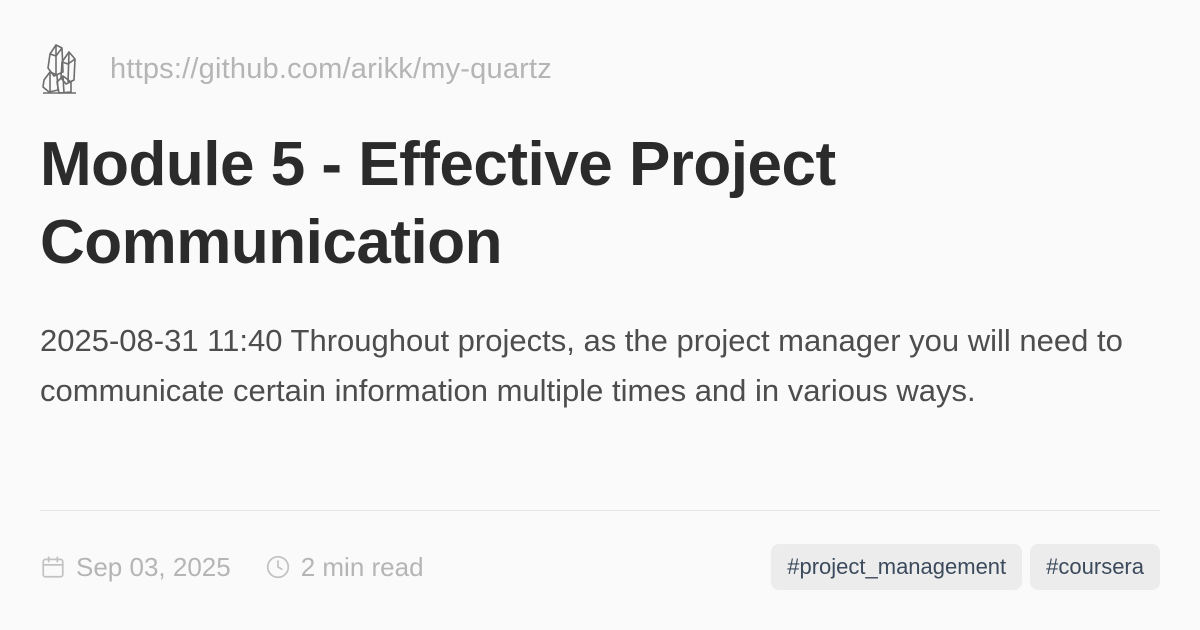 This screenshot has height=630, width=1200. Describe the element at coordinates (153, 566) in the screenshot. I see `date-label: Sep 03, 2025` at that location.